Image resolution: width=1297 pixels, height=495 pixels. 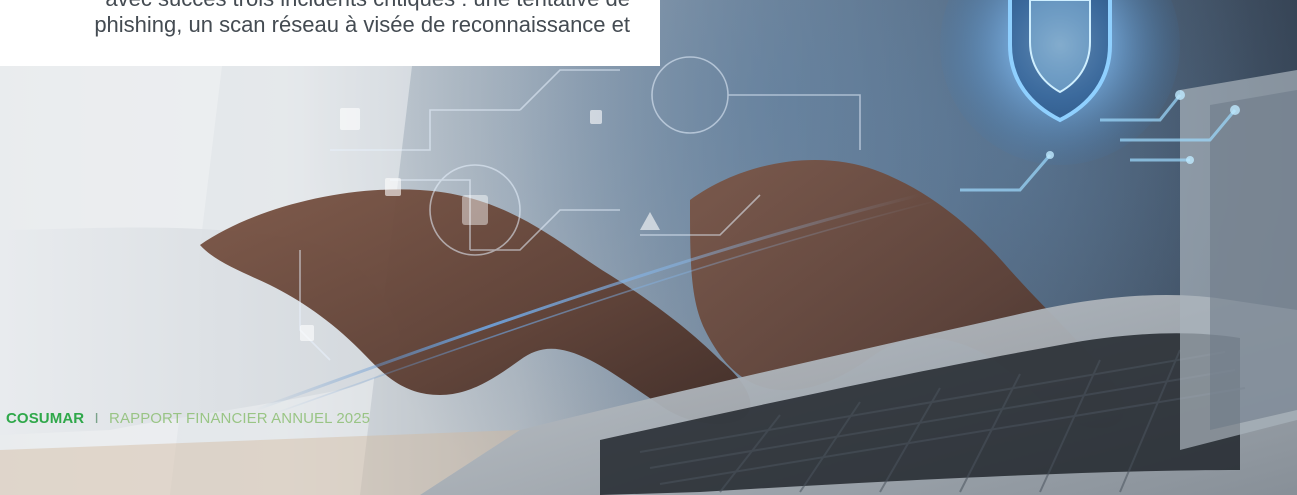 What do you see at coordinates (96, 418) in the screenshot?
I see `footer-separator: I` at bounding box center [96, 418].